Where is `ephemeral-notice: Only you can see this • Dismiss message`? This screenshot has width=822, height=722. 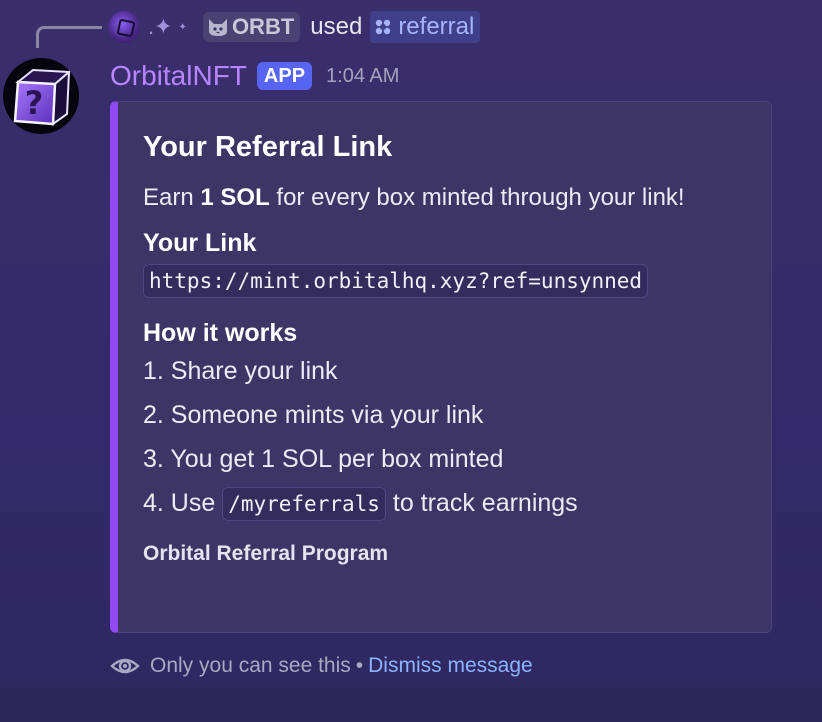
ephemeral-notice: Only you can see this • Dismiss message is located at coordinates (321, 666).